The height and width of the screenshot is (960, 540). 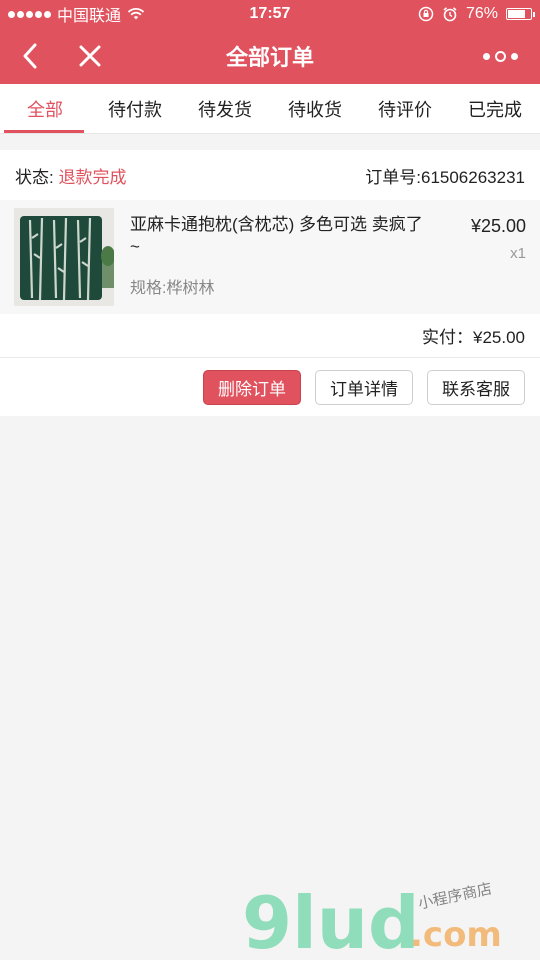 I want to click on order-actions: 删除订单 订单详情 联系客服, so click(x=270, y=387).